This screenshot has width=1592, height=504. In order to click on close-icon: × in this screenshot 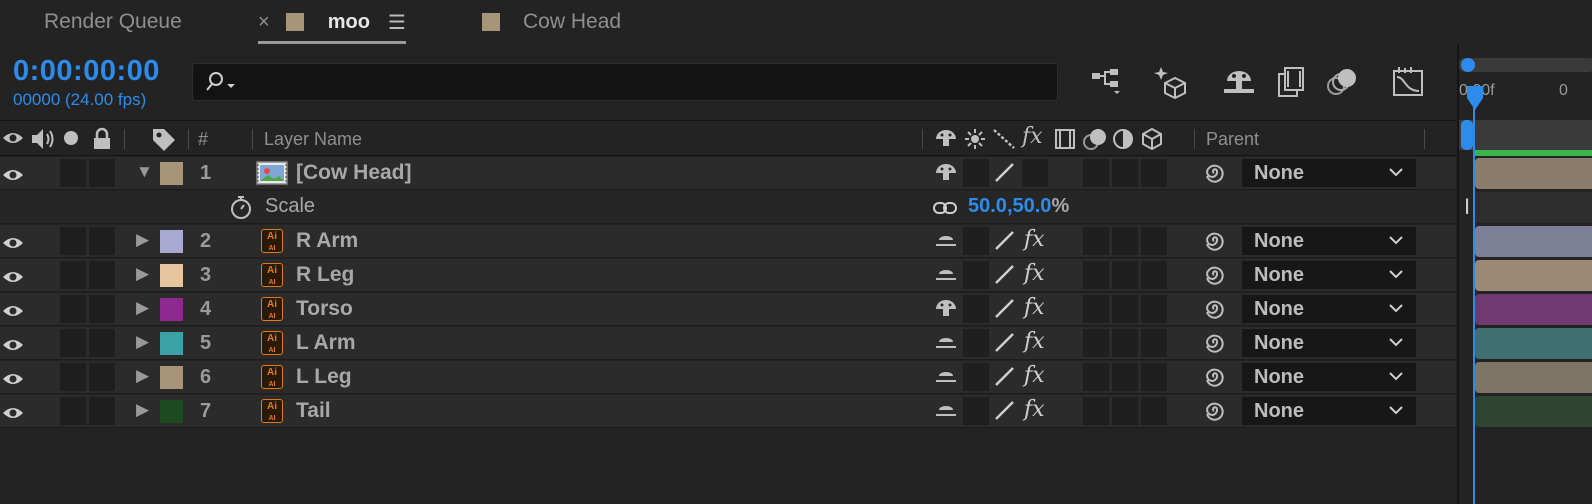, I will do `click(264, 22)`.